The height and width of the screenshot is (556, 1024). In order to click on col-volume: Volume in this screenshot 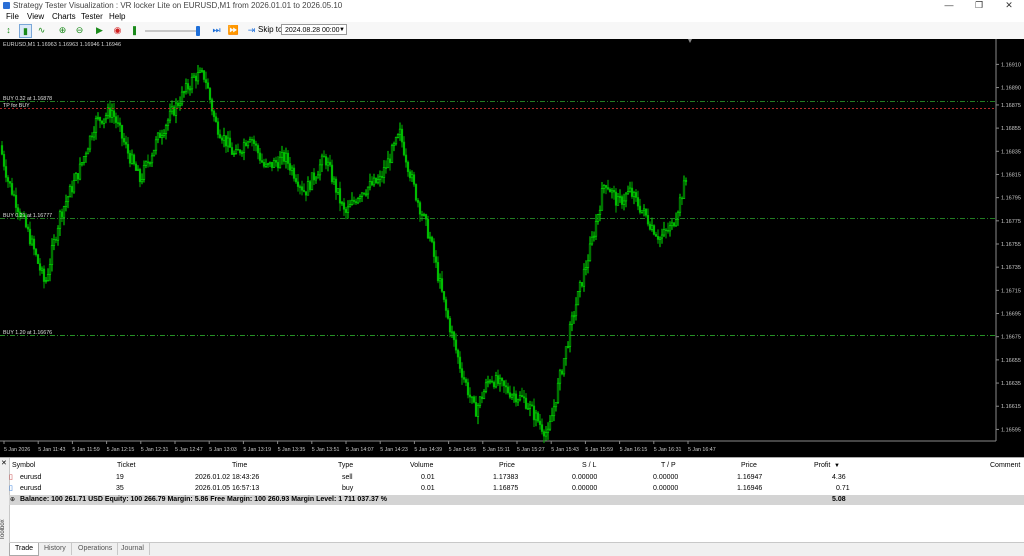, I will do `click(421, 466)`.